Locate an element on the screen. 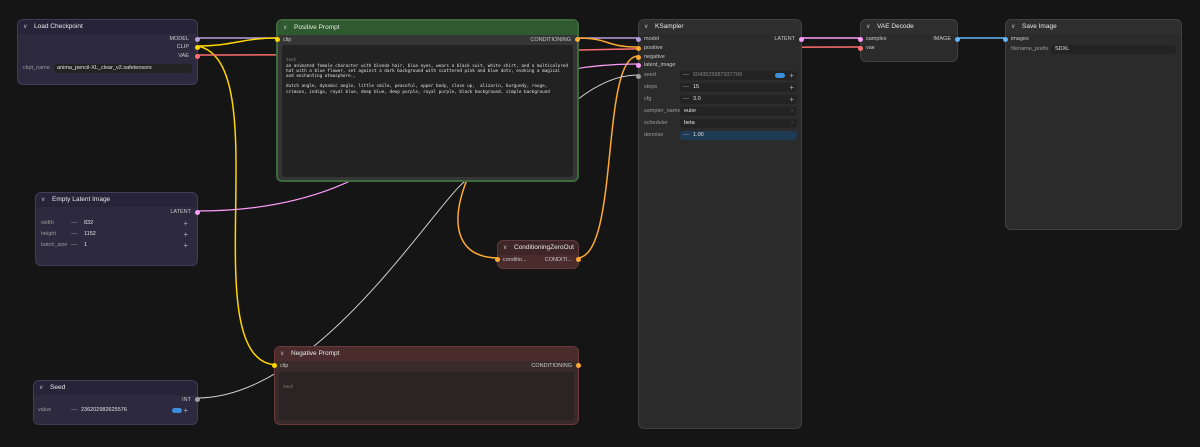 This screenshot has width=1200, height=447. conditioning-zero-out-header: ∨ ConditioningZeroOut is located at coordinates (538, 248).